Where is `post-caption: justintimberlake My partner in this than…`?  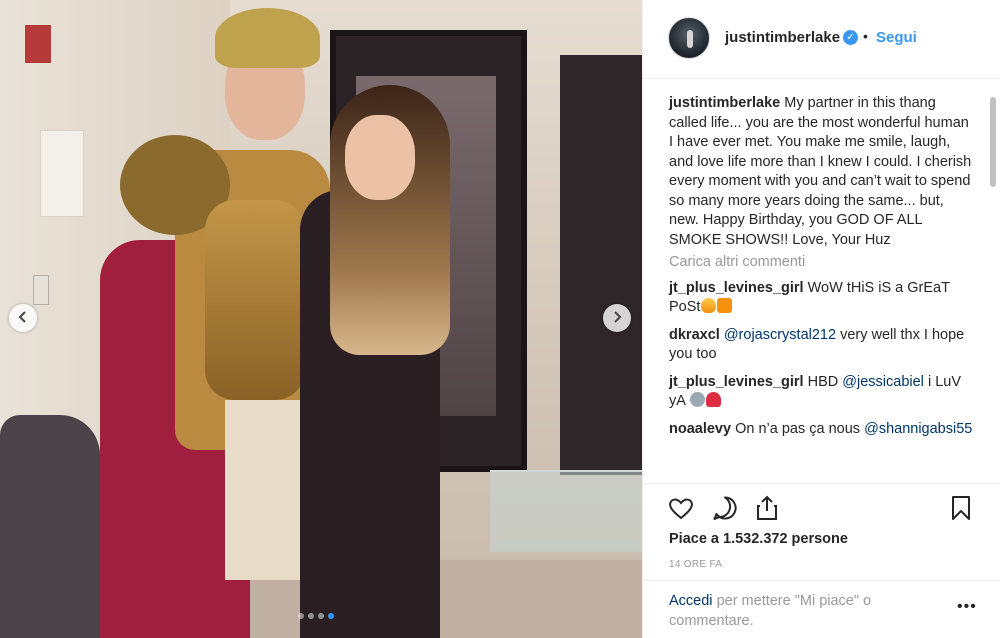 post-caption: justintimberlake My partner in this than… is located at coordinates (821, 172).